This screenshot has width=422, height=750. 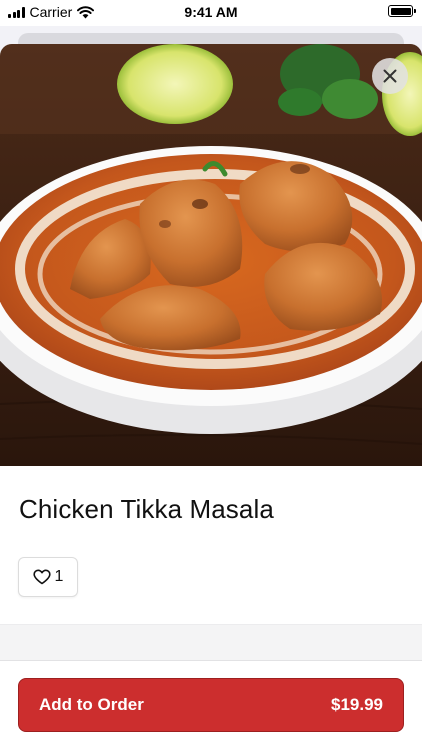 I want to click on dish-title: Chicken Tikka Masala, so click(x=146, y=509).